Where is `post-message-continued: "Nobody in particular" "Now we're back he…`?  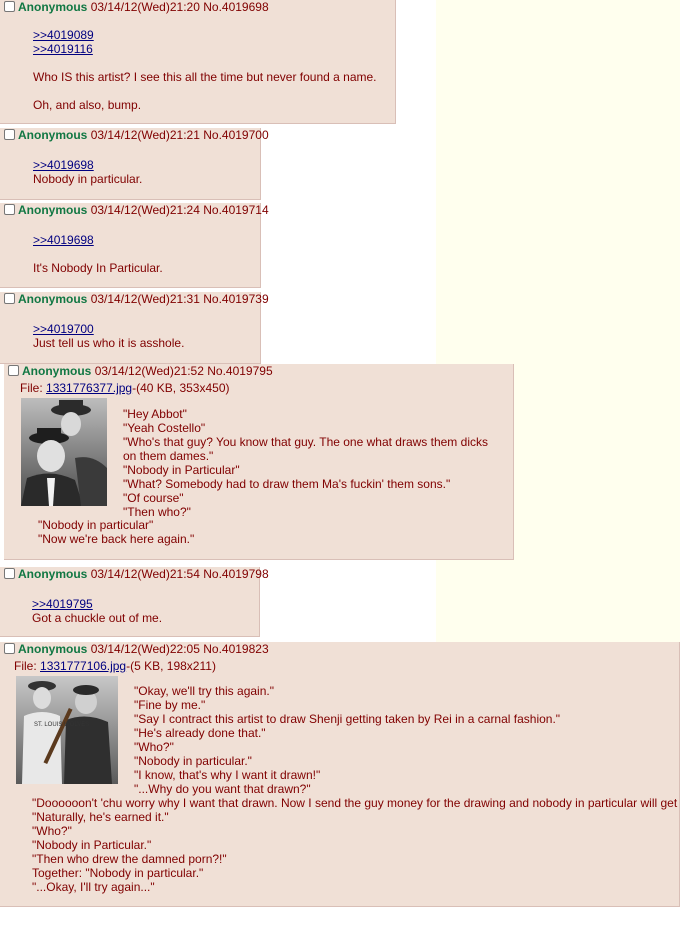 post-message-continued: "Nobody in particular" "Now we're back he… is located at coordinates (116, 532).